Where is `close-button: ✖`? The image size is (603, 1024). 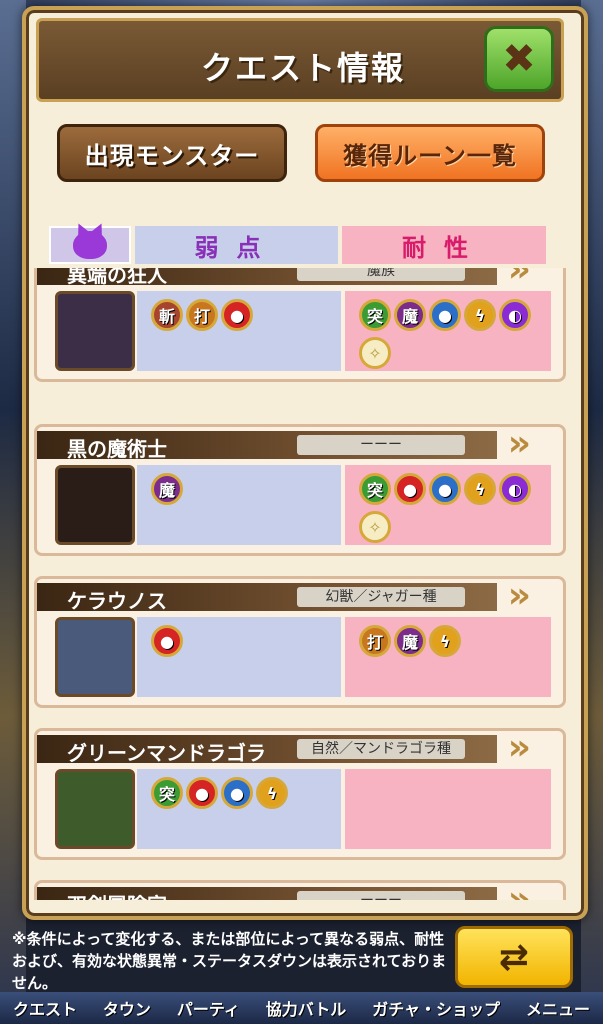 close-button: ✖ is located at coordinates (519, 59).